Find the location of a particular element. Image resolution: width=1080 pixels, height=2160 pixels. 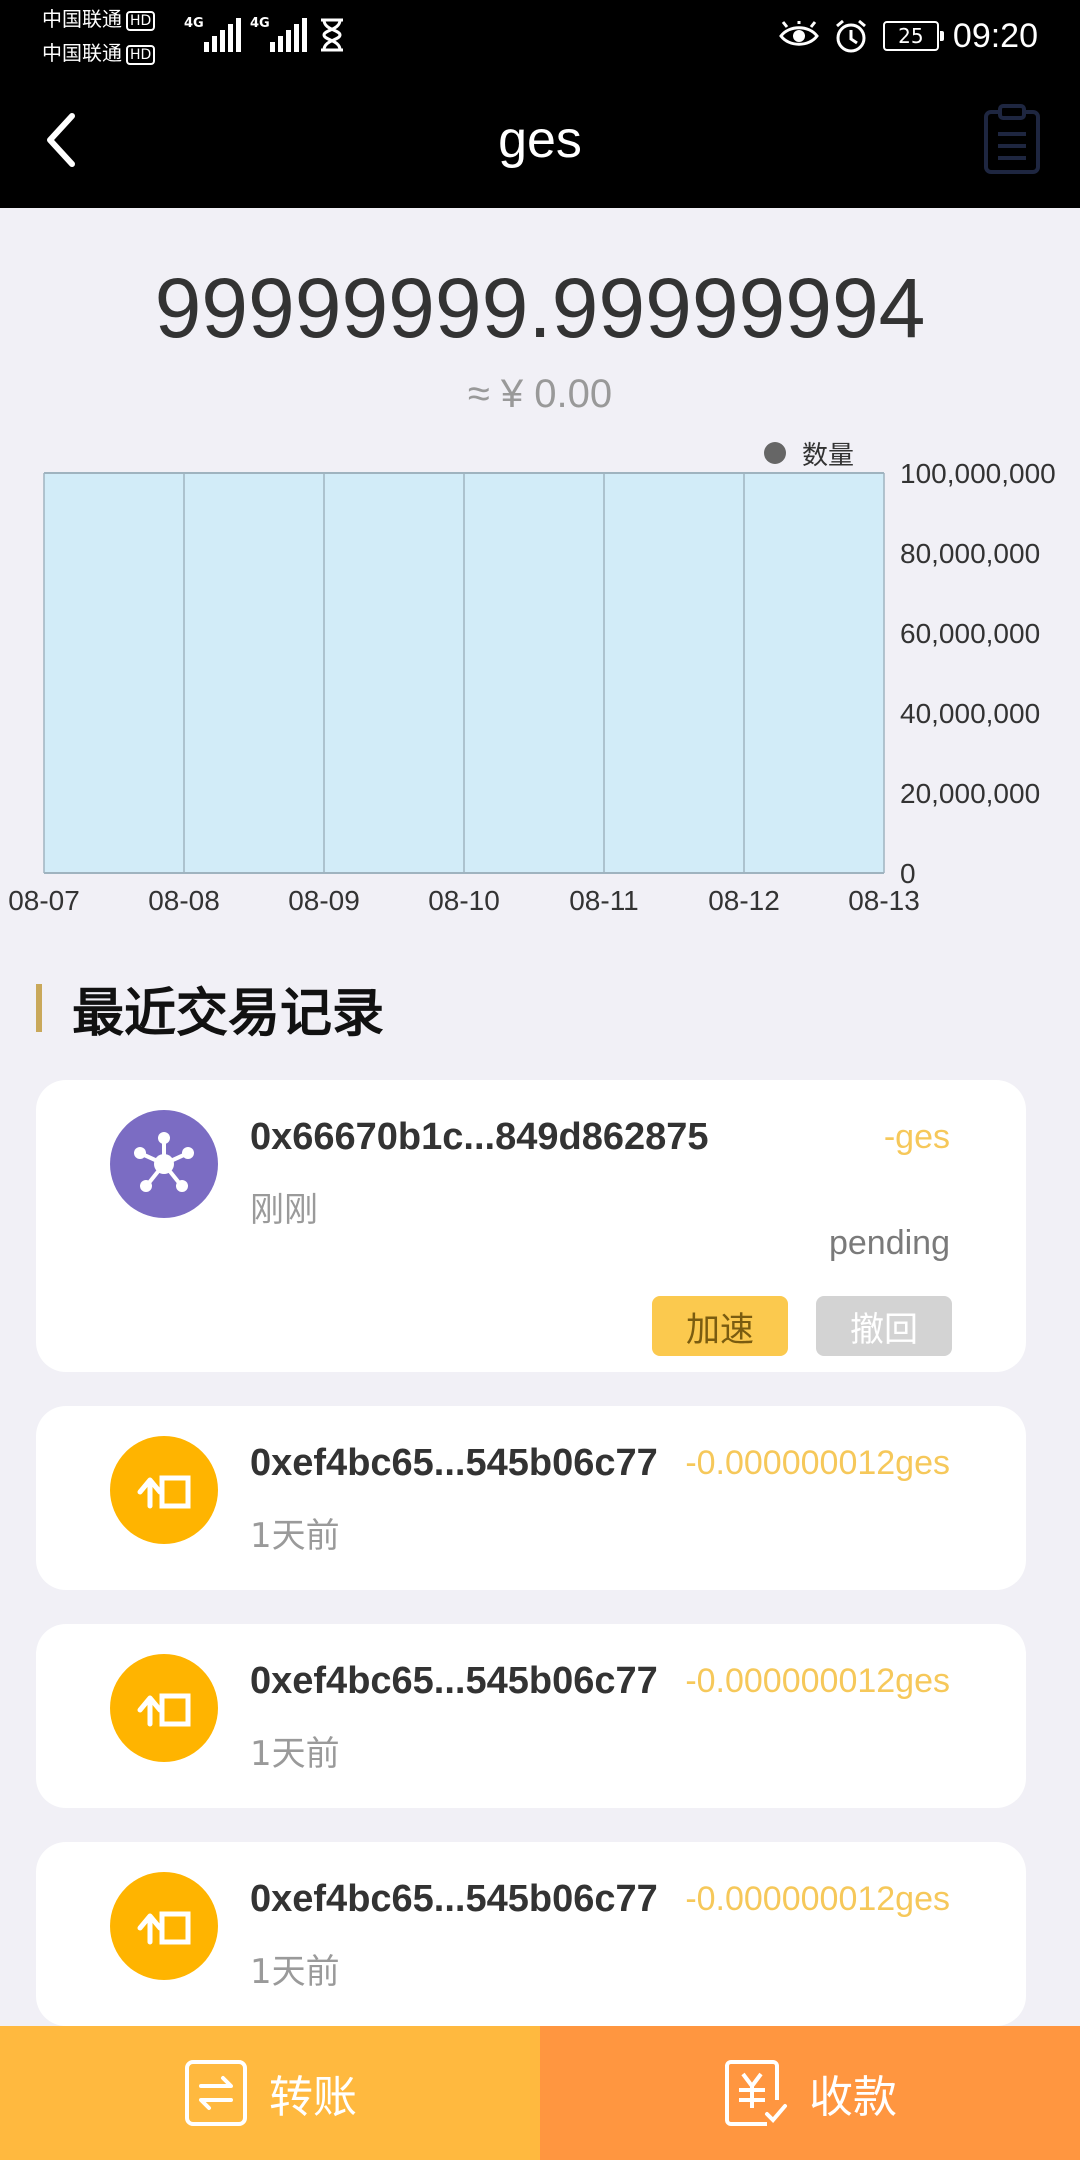

network-nodes-icon is located at coordinates (164, 1164).